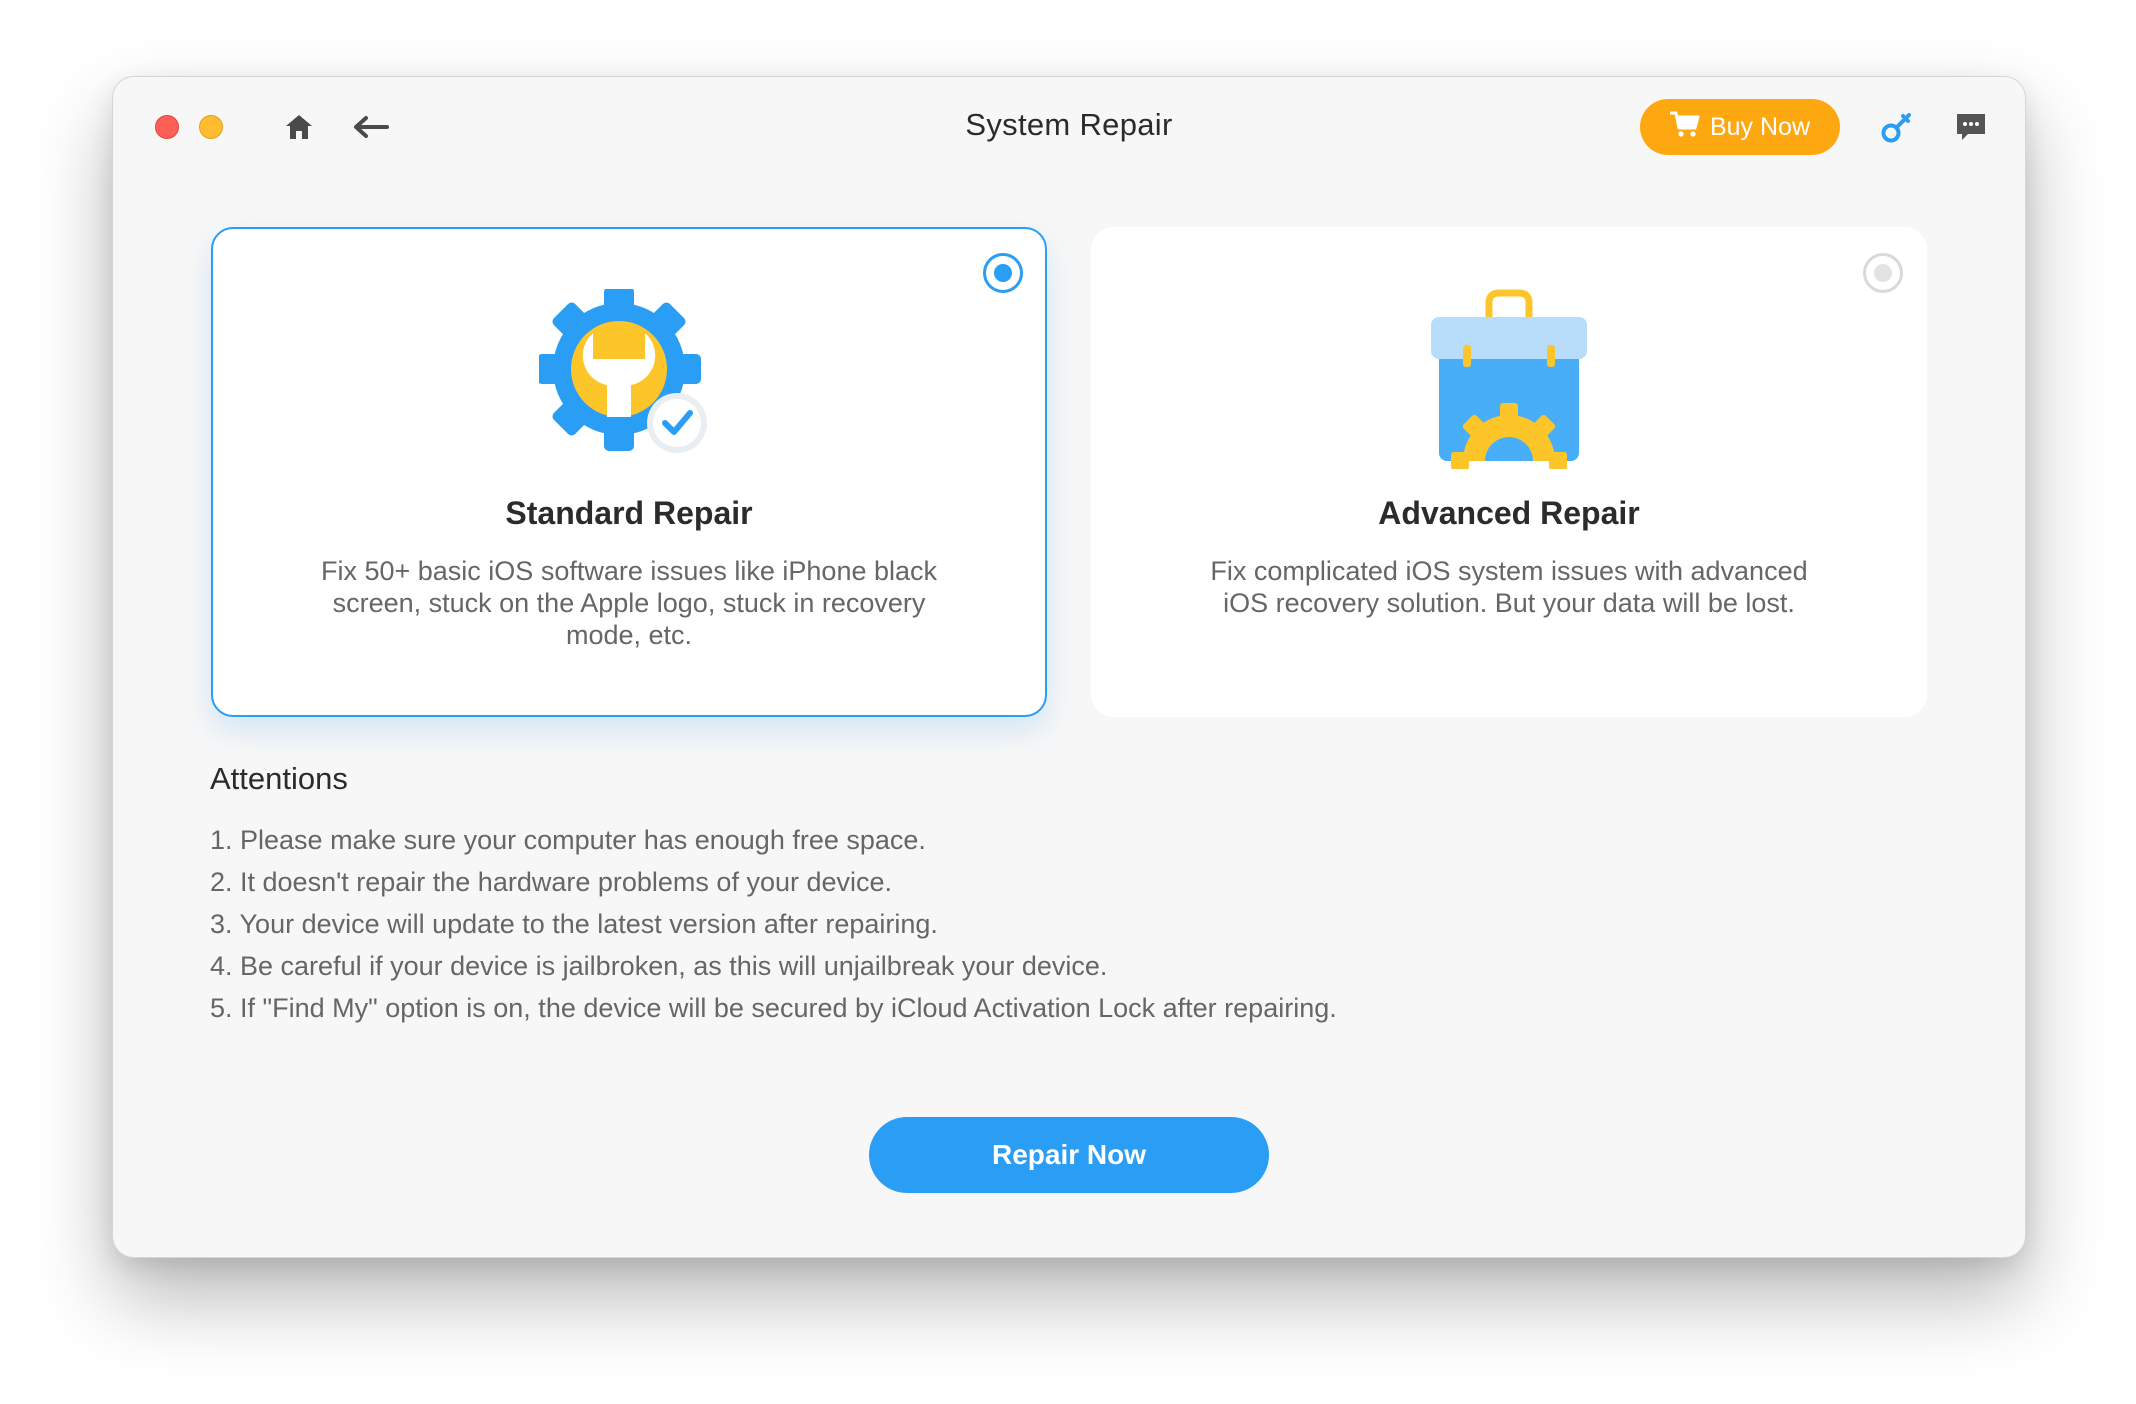  I want to click on advanced-repair-title: Advanced Repair, so click(1509, 513).